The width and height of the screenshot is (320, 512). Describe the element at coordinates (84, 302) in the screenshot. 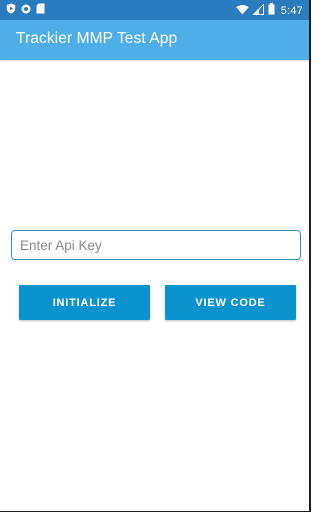

I see `initialize-button: INITIALIZE` at that location.